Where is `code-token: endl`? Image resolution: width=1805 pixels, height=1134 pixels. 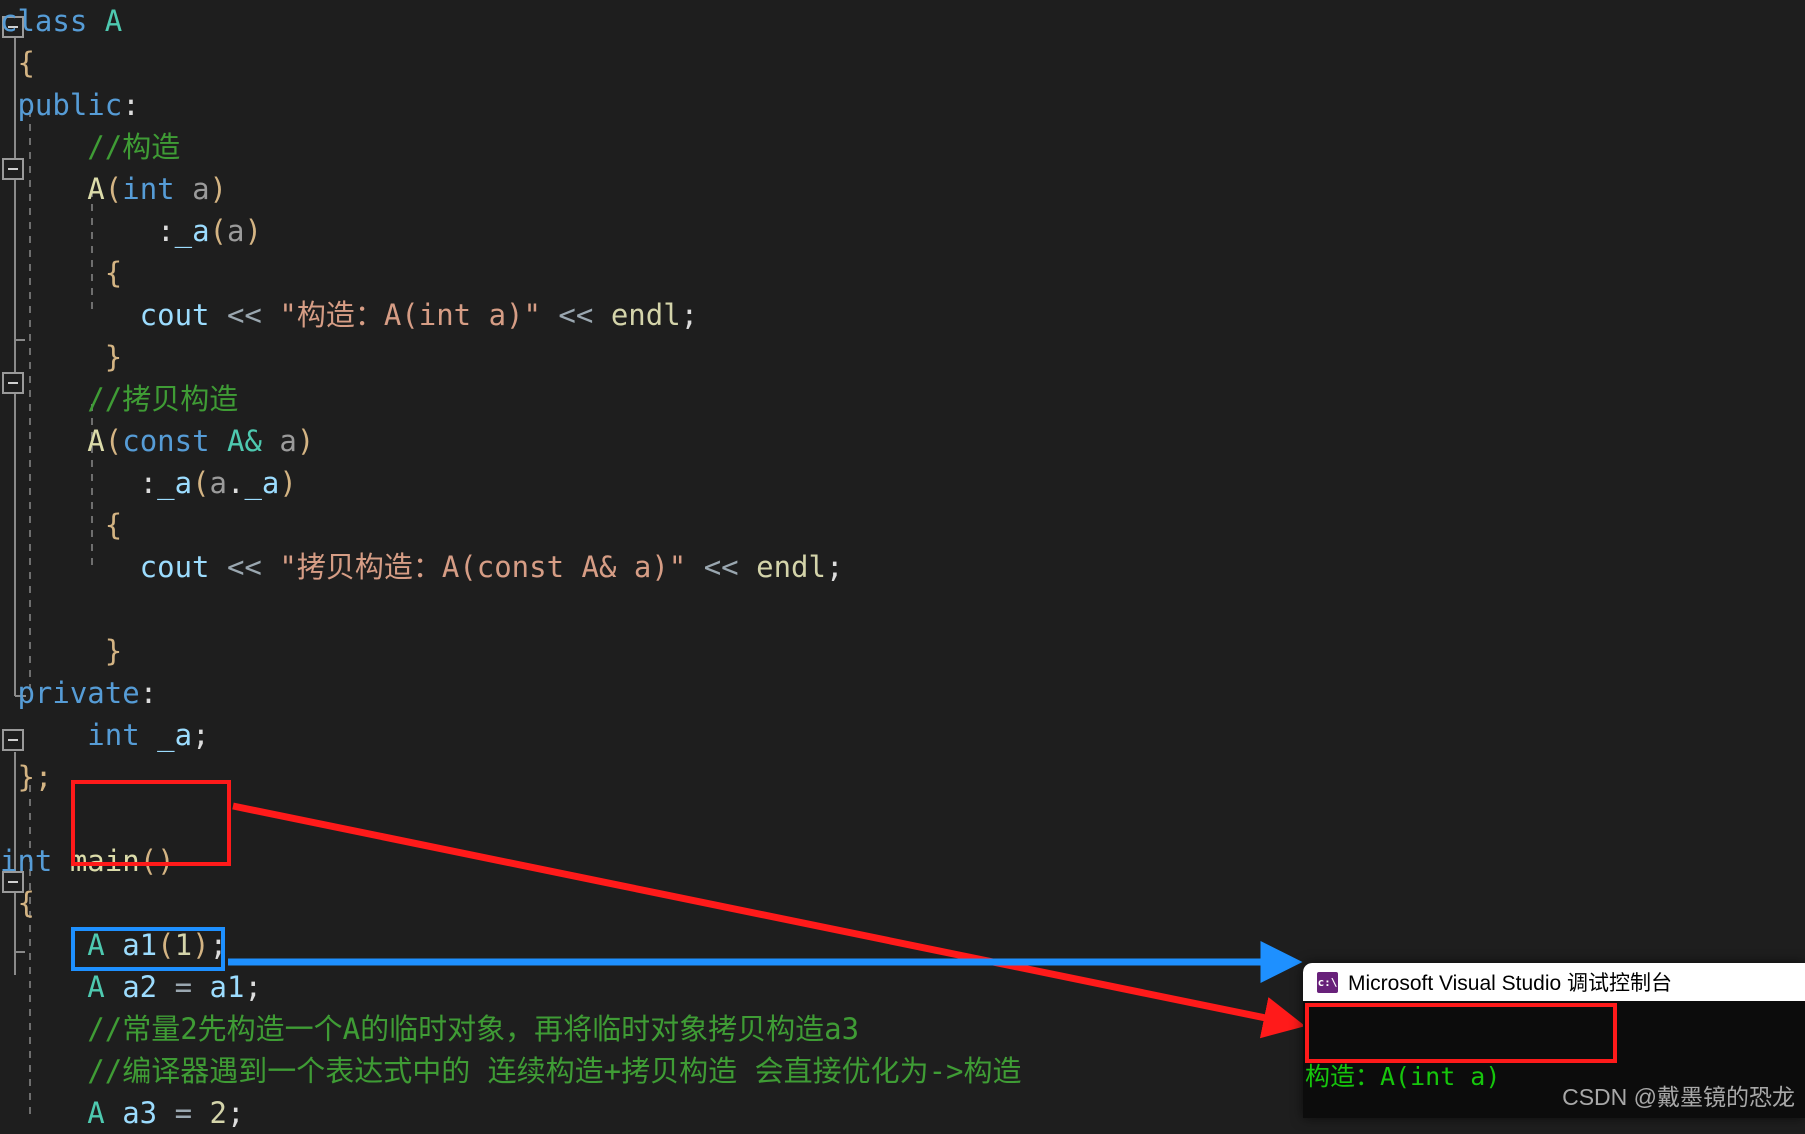
code-token: endl is located at coordinates (791, 567).